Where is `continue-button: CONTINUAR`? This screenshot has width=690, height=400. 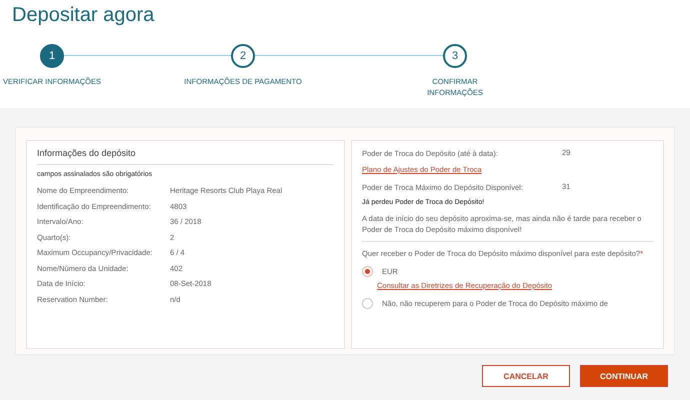
continue-button: CONTINUAR is located at coordinates (624, 376).